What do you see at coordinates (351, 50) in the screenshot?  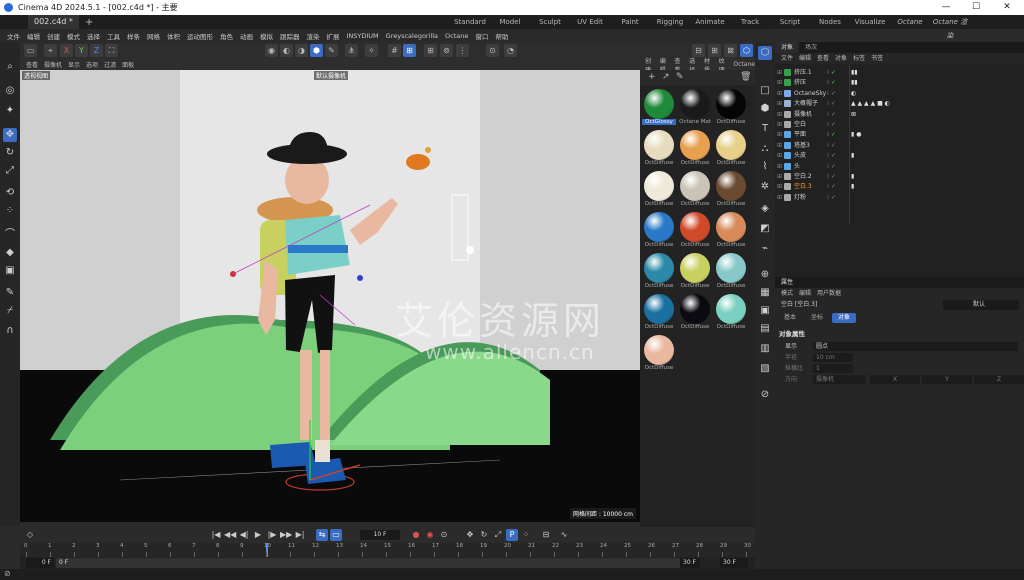 I see `mograph-icon: ⋔` at bounding box center [351, 50].